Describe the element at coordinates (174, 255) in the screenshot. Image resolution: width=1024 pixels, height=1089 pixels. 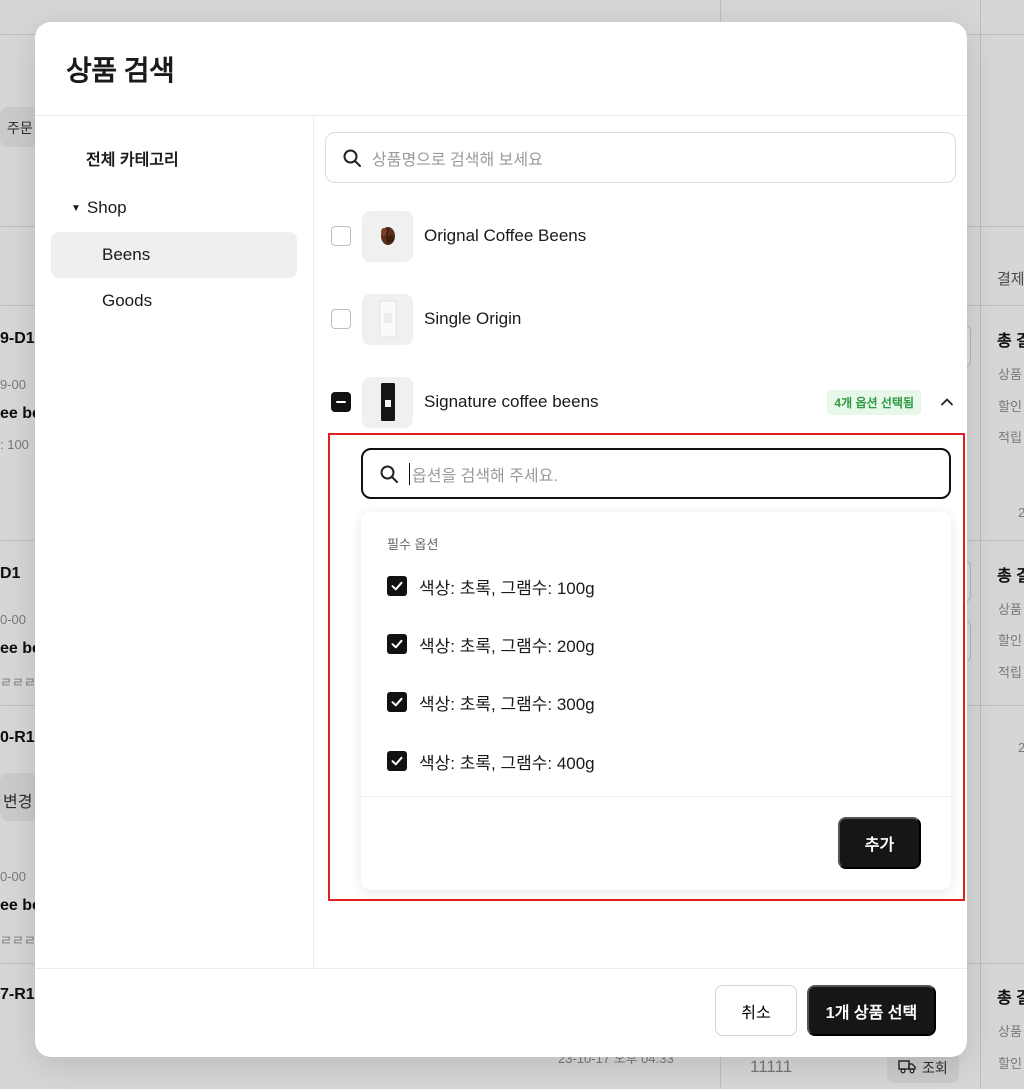
I see `category-item-beens: Beens` at that location.